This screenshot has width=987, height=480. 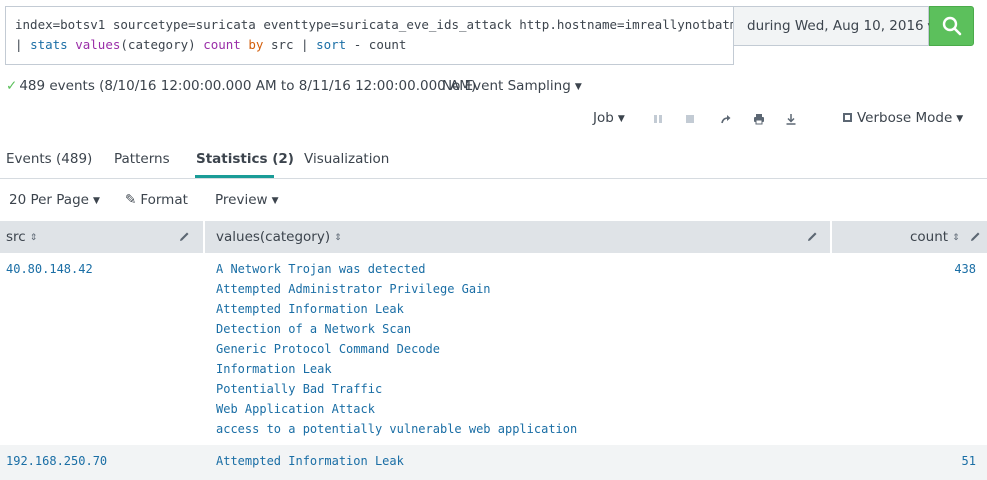 I want to click on category-cell: Attempted Information Leak, so click(x=310, y=461).